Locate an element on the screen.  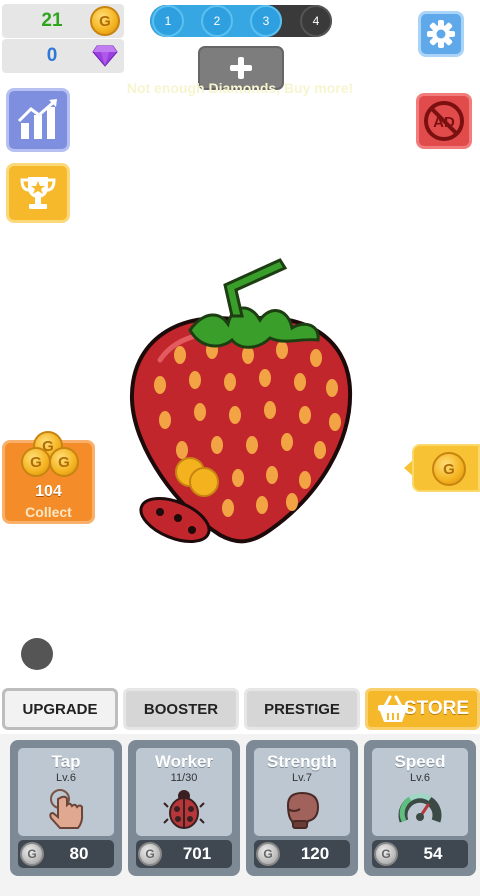
price-bar: G 120 is located at coordinates (302, 854).